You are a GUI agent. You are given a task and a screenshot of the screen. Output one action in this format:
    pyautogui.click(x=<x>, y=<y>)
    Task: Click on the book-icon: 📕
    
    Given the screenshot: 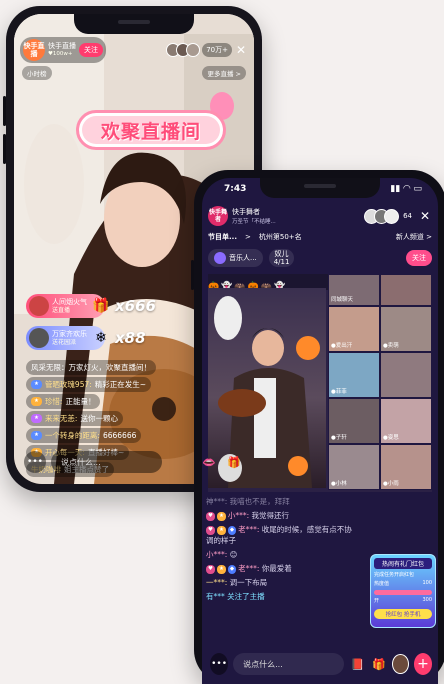 What is the action you would take?
    pyautogui.click(x=357, y=664)
    